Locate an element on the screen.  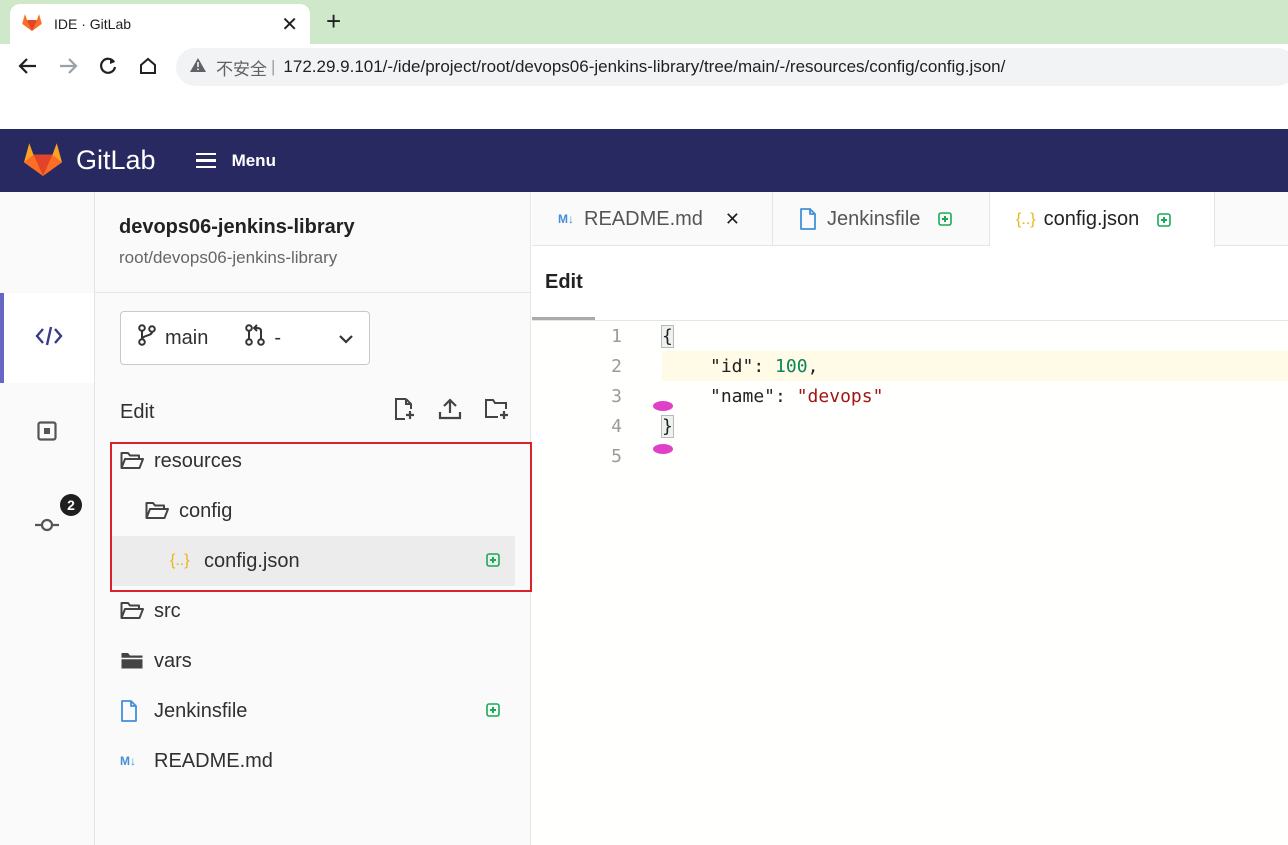
menu-label: Menu is located at coordinates (253, 160).